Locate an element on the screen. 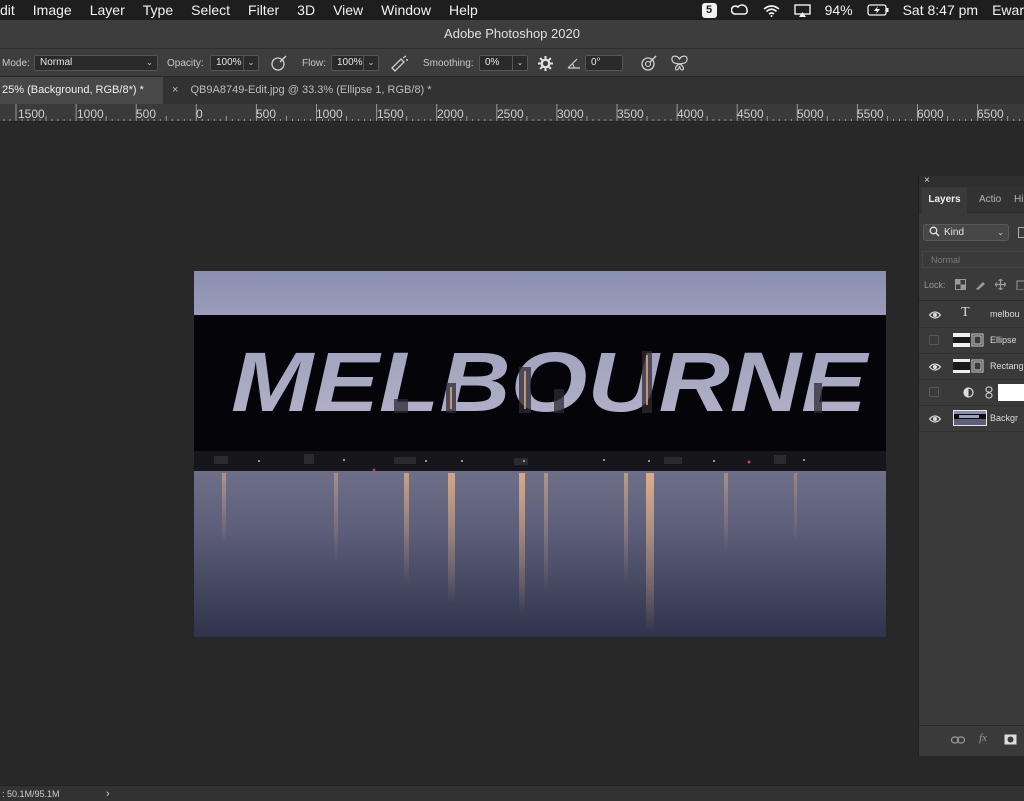  symmetry-butterfly-icon is located at coordinates (679, 63).